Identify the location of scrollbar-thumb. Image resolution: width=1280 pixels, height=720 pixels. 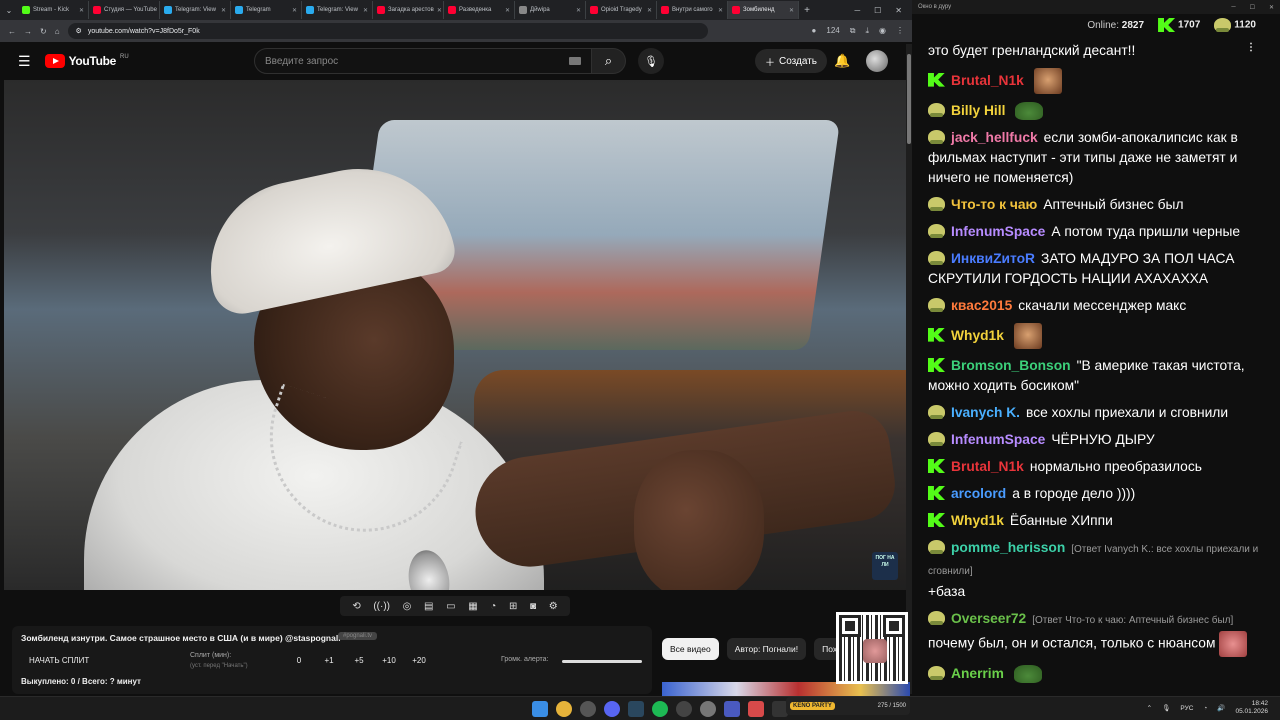
(909, 99).